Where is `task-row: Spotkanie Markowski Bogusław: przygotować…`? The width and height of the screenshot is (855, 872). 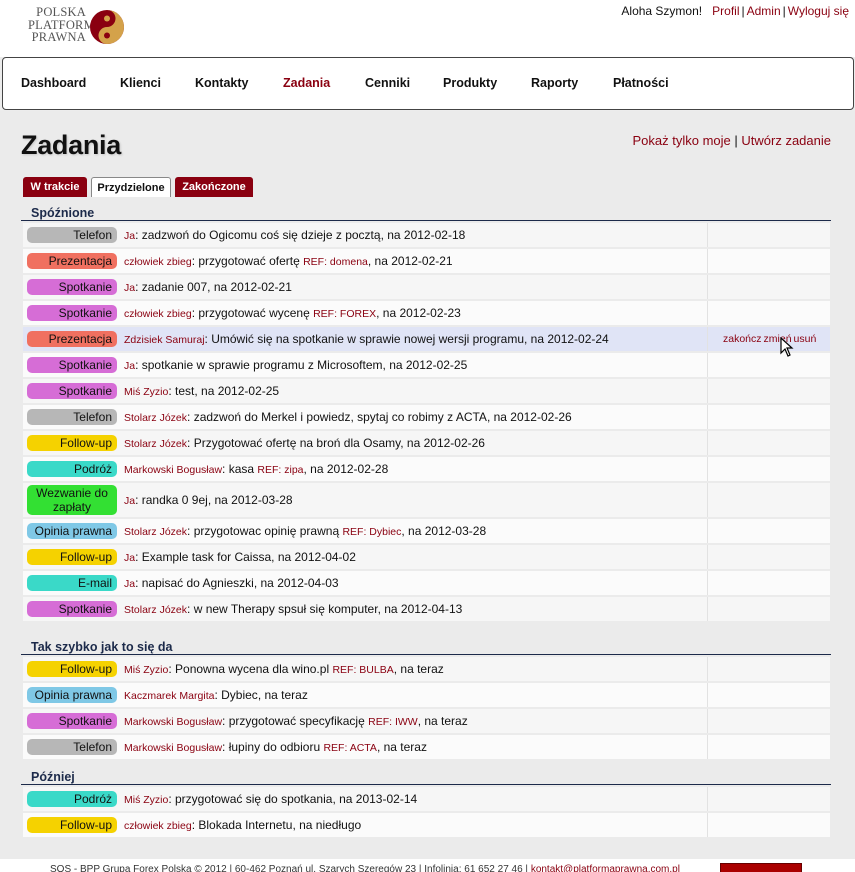 task-row: Spotkanie Markowski Bogusław: przygotować… is located at coordinates (426, 721).